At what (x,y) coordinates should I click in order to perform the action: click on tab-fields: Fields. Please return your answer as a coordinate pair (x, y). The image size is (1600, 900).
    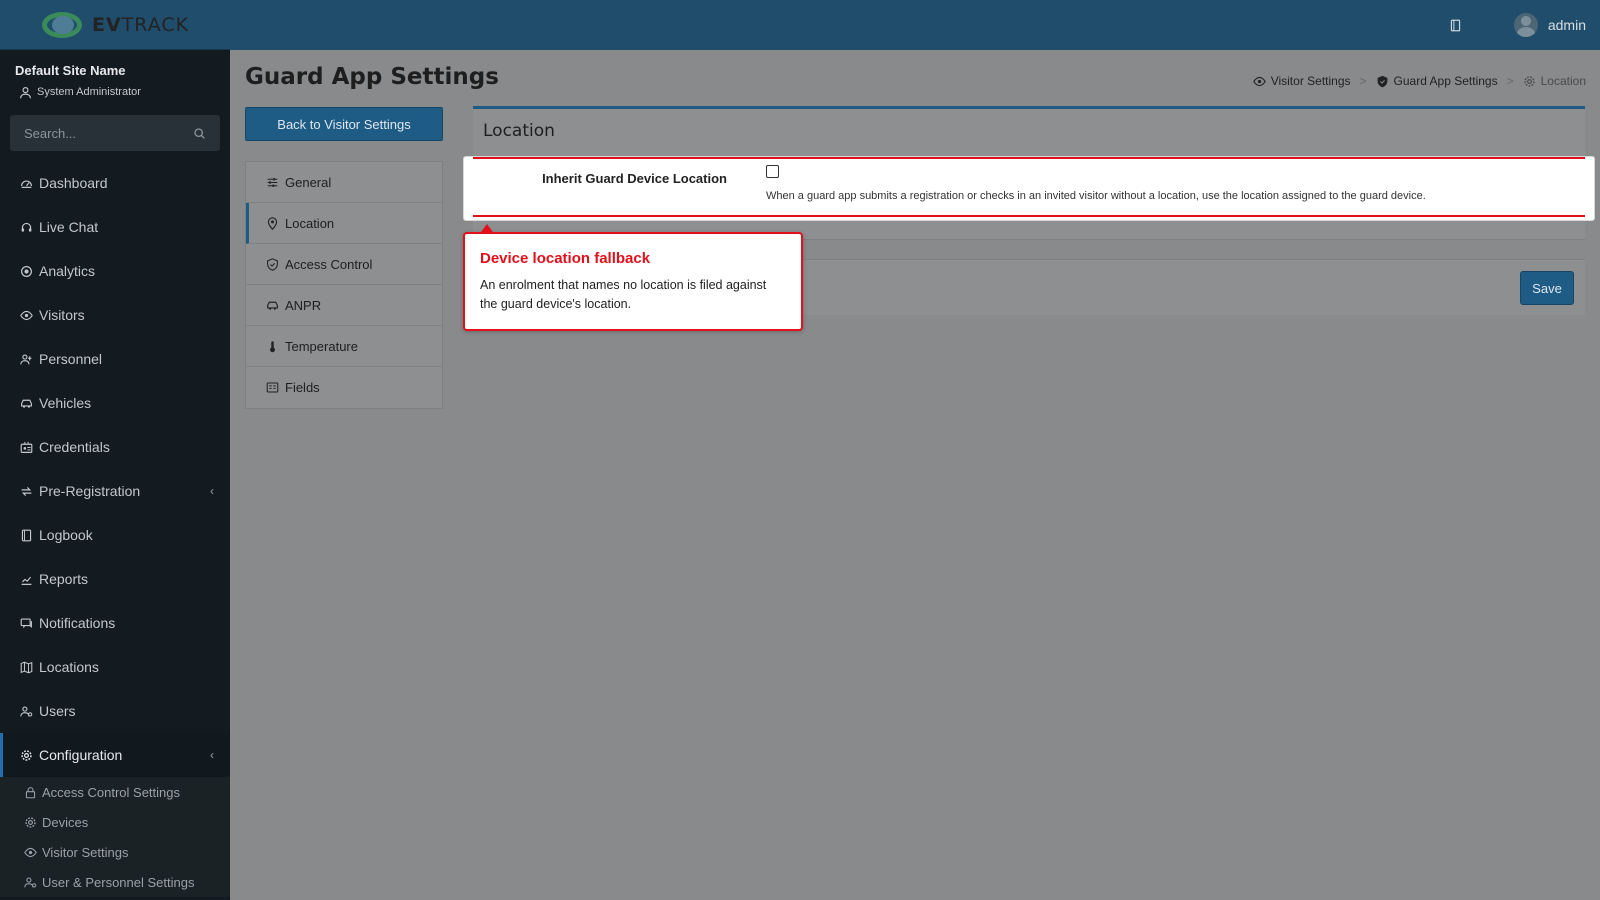
    Looking at the image, I should click on (344, 387).